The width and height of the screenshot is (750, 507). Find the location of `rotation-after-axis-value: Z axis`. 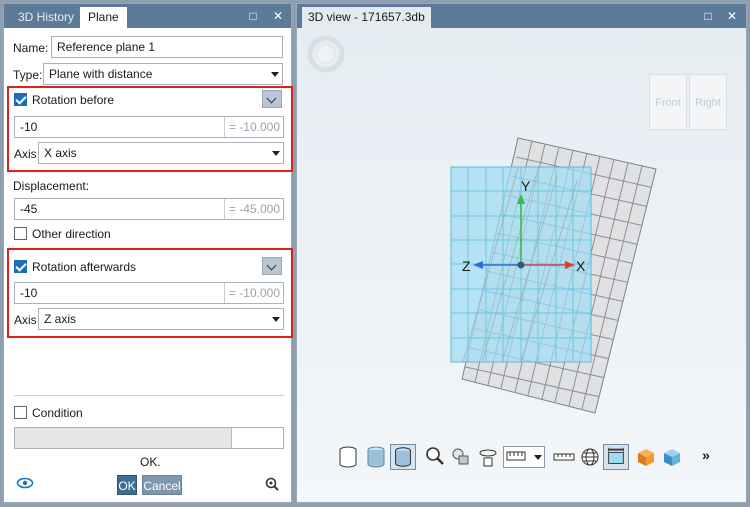

rotation-after-axis-value: Z axis is located at coordinates (60, 319).